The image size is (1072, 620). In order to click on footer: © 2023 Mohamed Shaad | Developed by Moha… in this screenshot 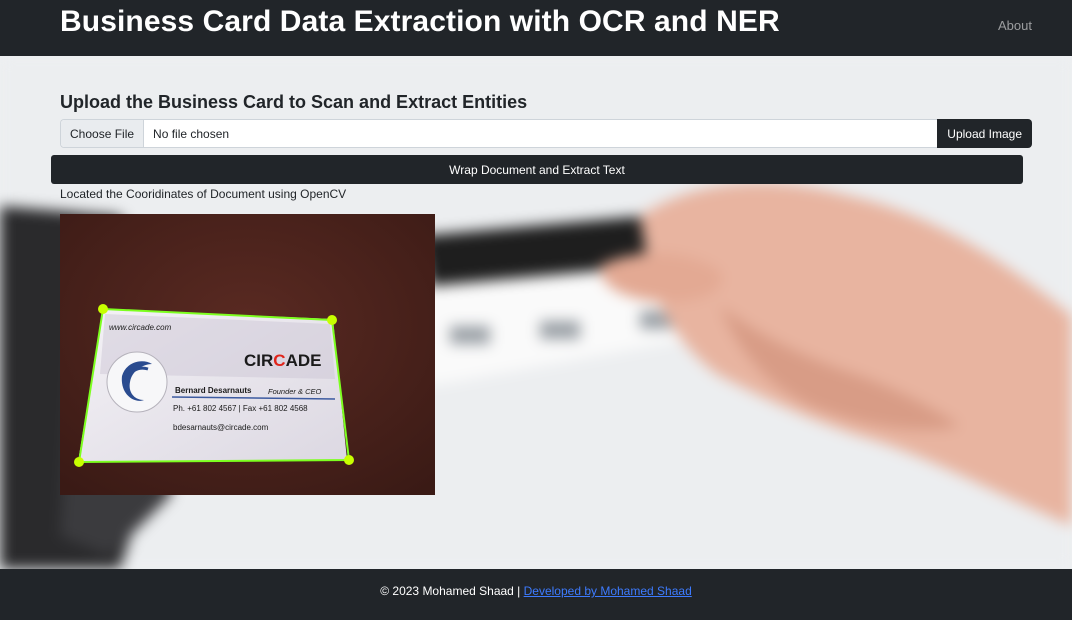, I will do `click(536, 594)`.